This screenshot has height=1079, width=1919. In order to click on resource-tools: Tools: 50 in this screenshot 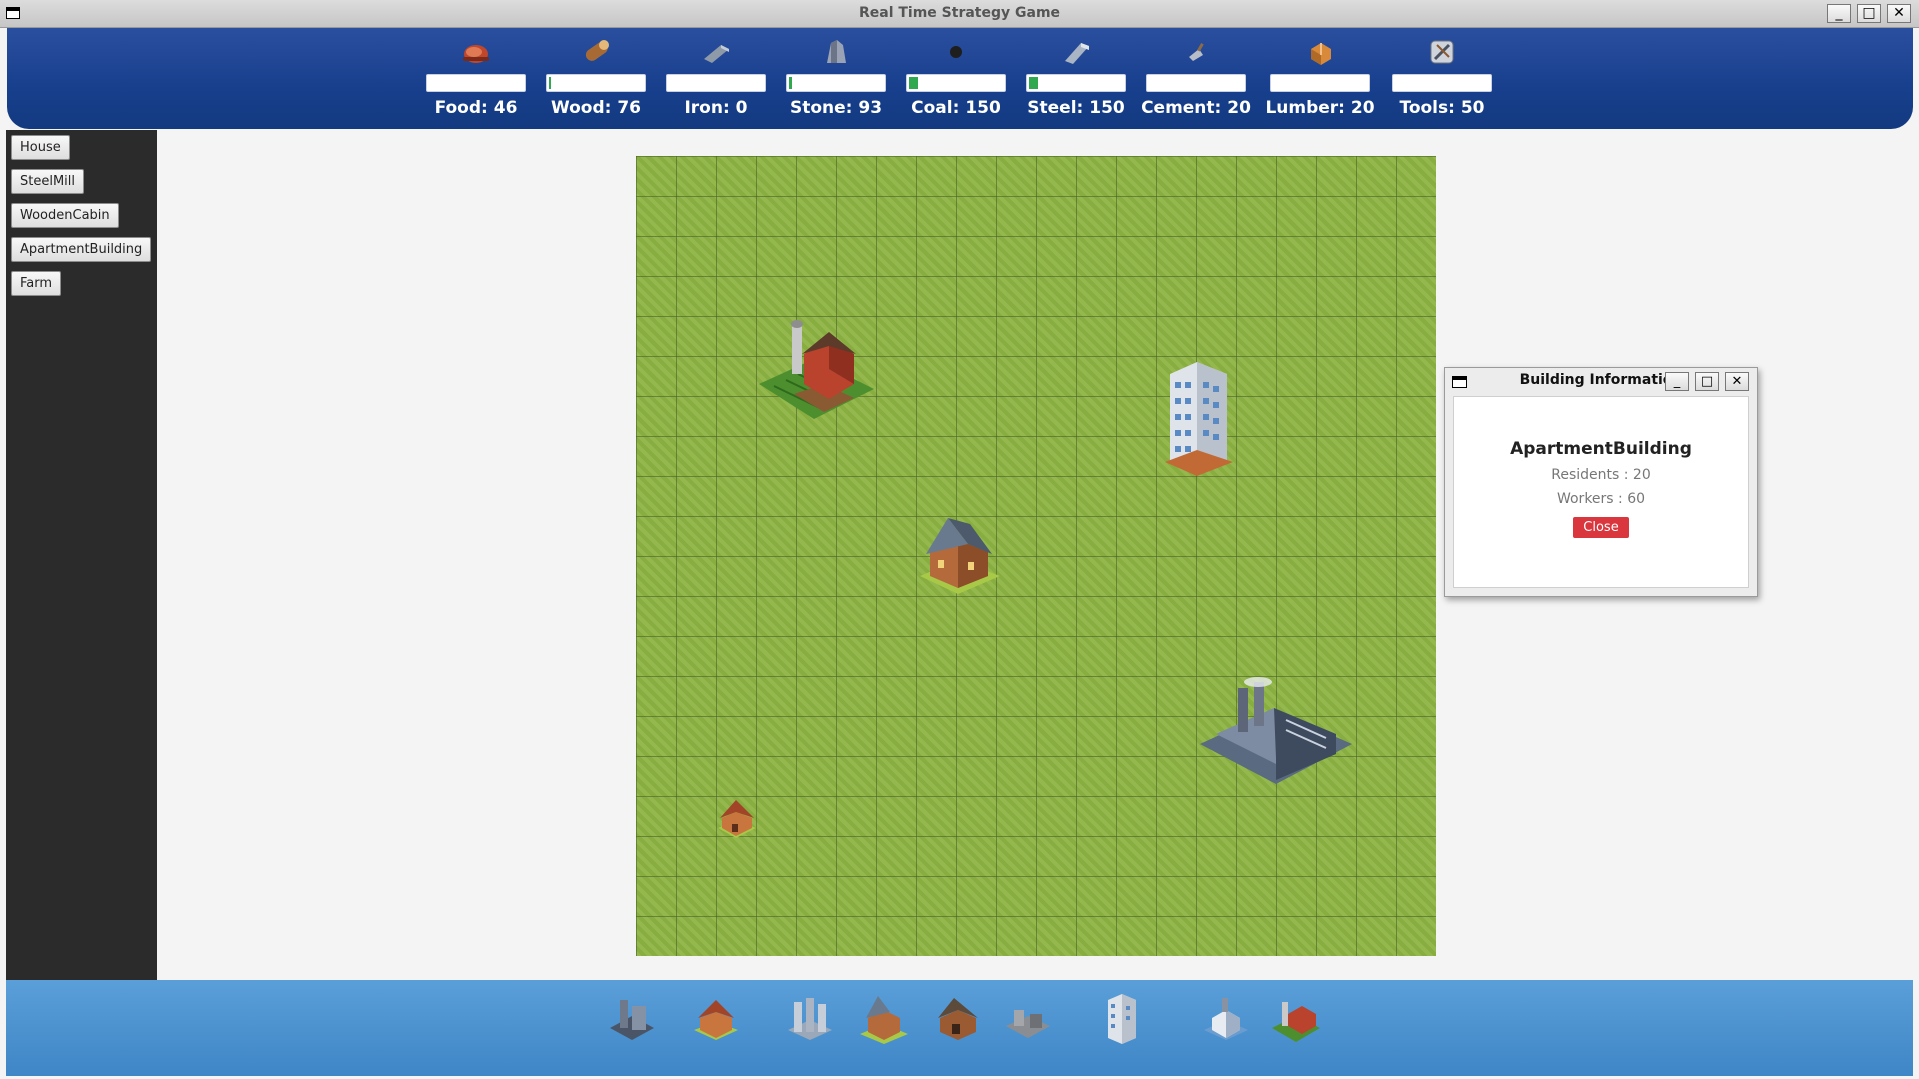, I will do `click(1442, 76)`.